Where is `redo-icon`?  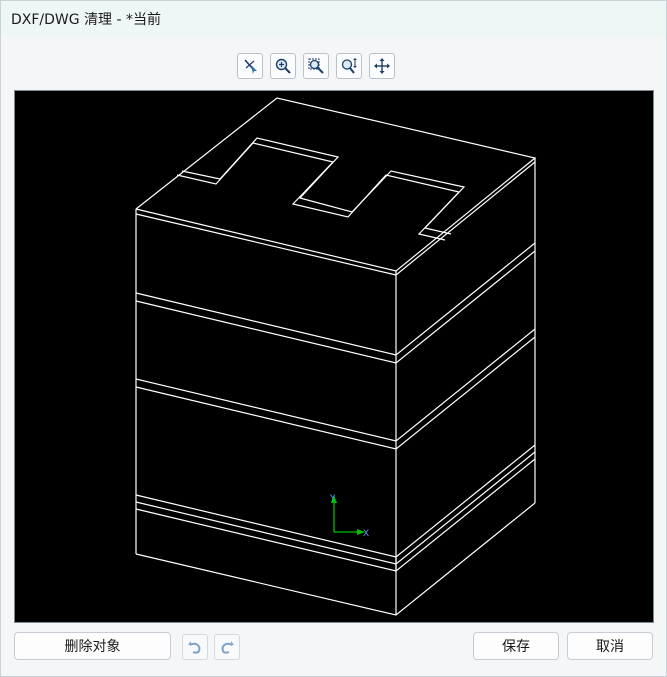 redo-icon is located at coordinates (227, 647).